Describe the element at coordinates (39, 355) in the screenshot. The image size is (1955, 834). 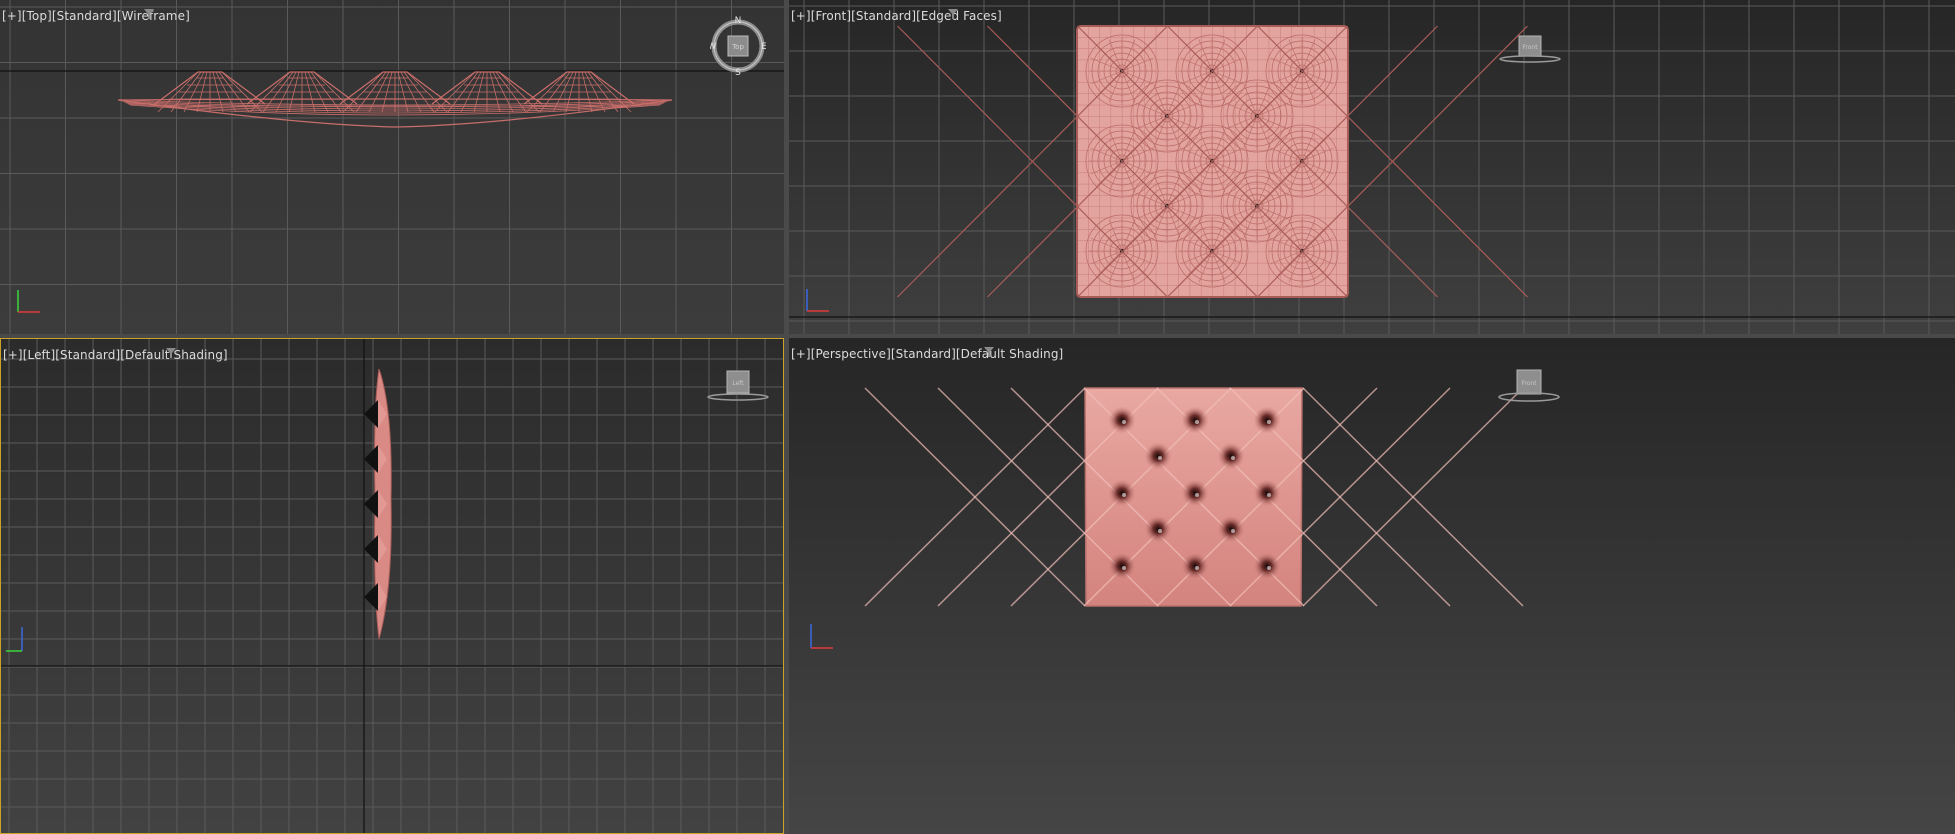
I see `view-name-menu: [Left]` at that location.